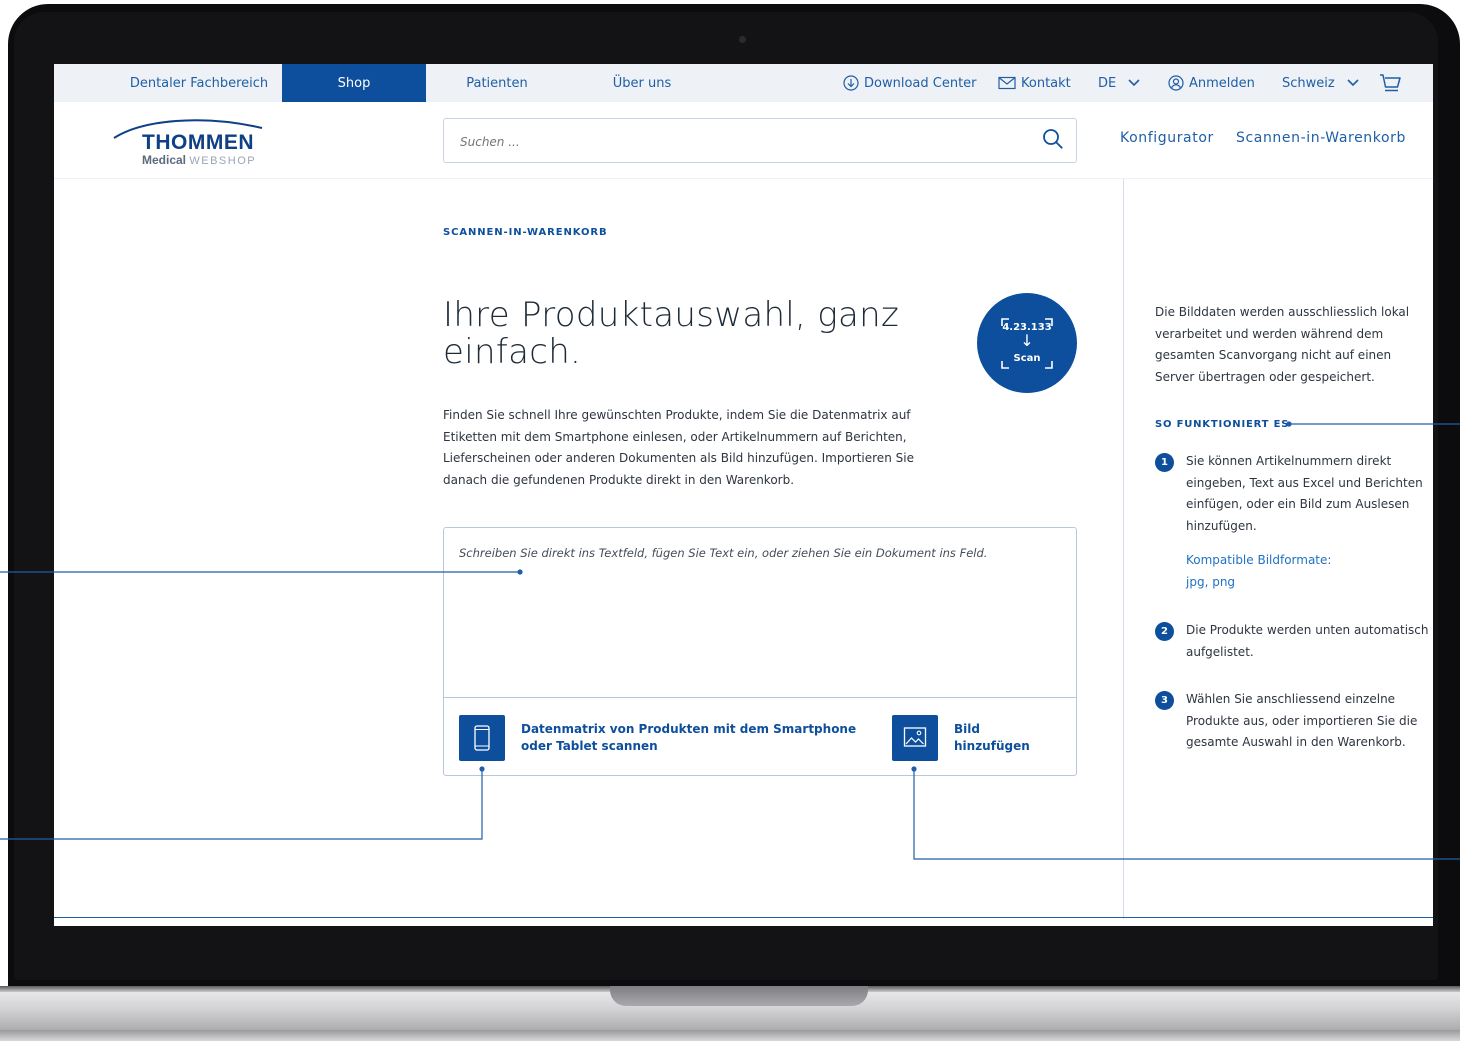 Image resolution: width=1460 pixels, height=1041 pixels. What do you see at coordinates (740, 141) in the screenshot?
I see `search-input` at bounding box center [740, 141].